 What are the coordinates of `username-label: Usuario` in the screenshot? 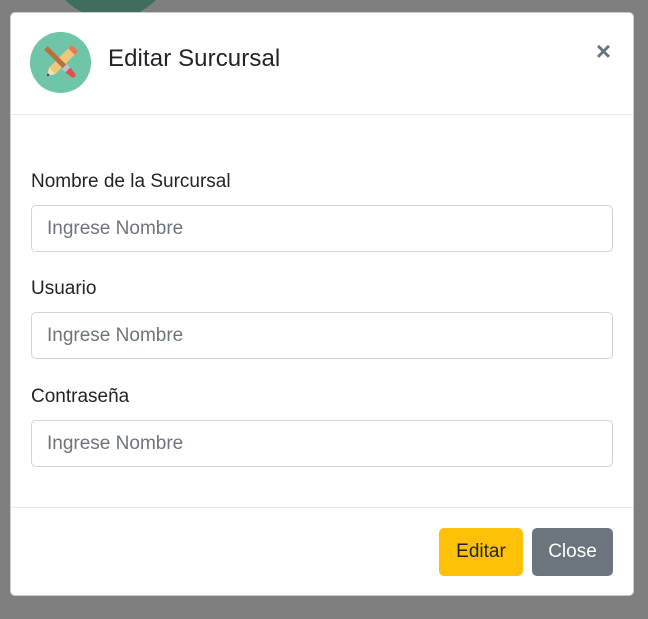 It's located at (64, 288).